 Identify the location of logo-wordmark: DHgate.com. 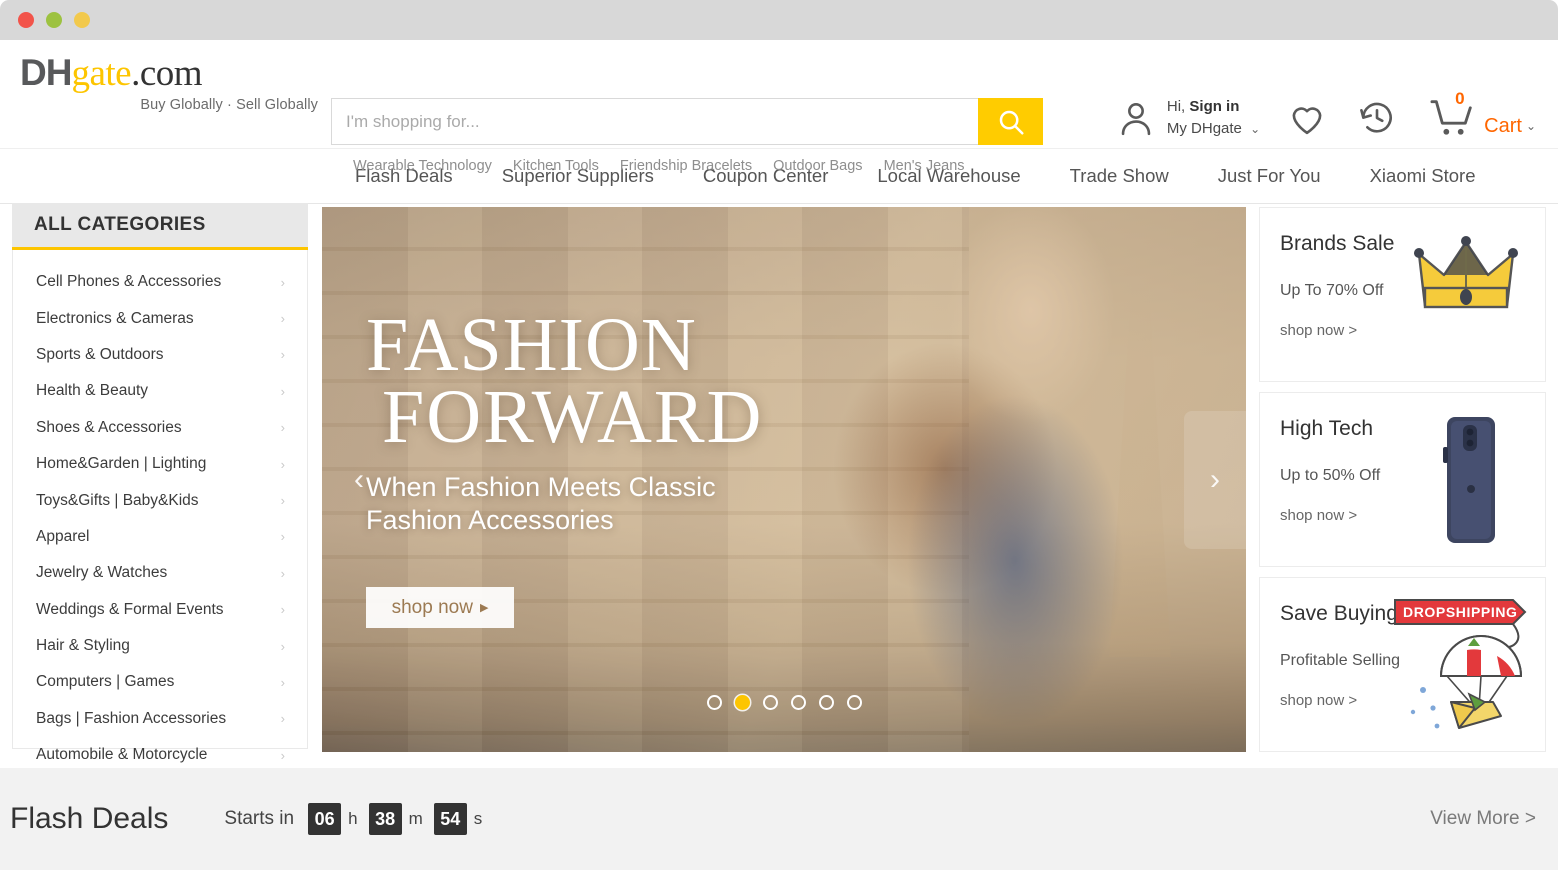
(170, 73).